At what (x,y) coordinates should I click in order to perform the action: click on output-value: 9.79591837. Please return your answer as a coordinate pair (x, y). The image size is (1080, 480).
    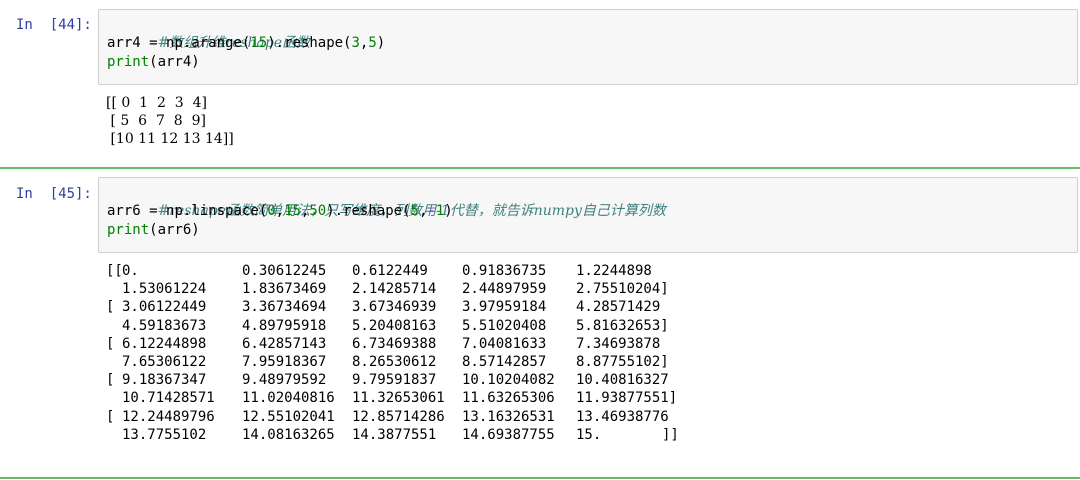
    Looking at the image, I should click on (394, 380).